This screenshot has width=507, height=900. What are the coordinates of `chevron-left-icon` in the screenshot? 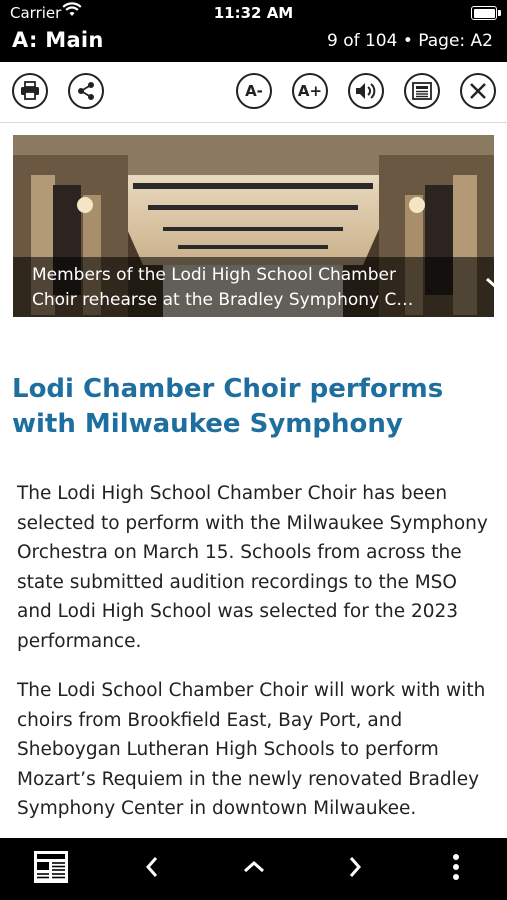 It's located at (152, 869).